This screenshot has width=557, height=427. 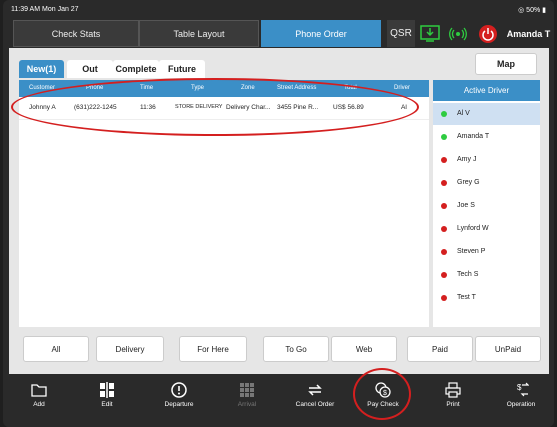 I want to click on driver-item: Al V, so click(x=486, y=114).